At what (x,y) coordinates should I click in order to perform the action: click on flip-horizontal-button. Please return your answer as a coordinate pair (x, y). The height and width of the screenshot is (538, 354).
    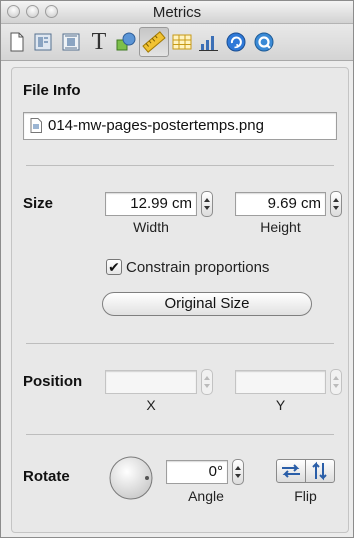
    Looking at the image, I should click on (291, 471).